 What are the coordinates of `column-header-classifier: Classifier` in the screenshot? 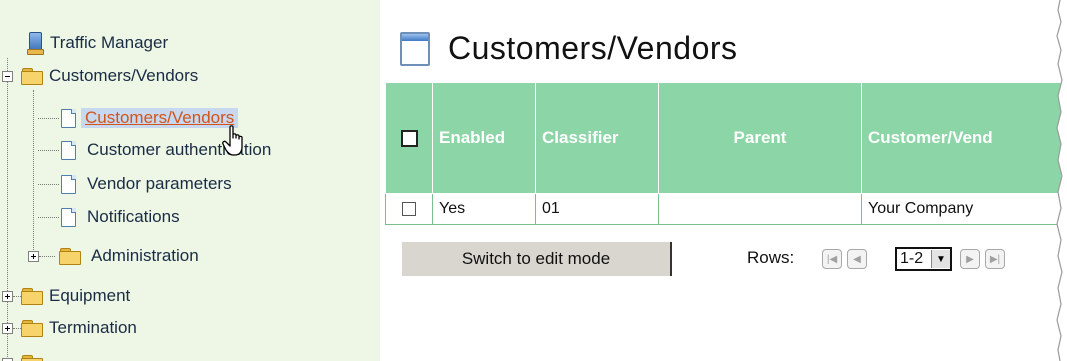 It's located at (597, 138).